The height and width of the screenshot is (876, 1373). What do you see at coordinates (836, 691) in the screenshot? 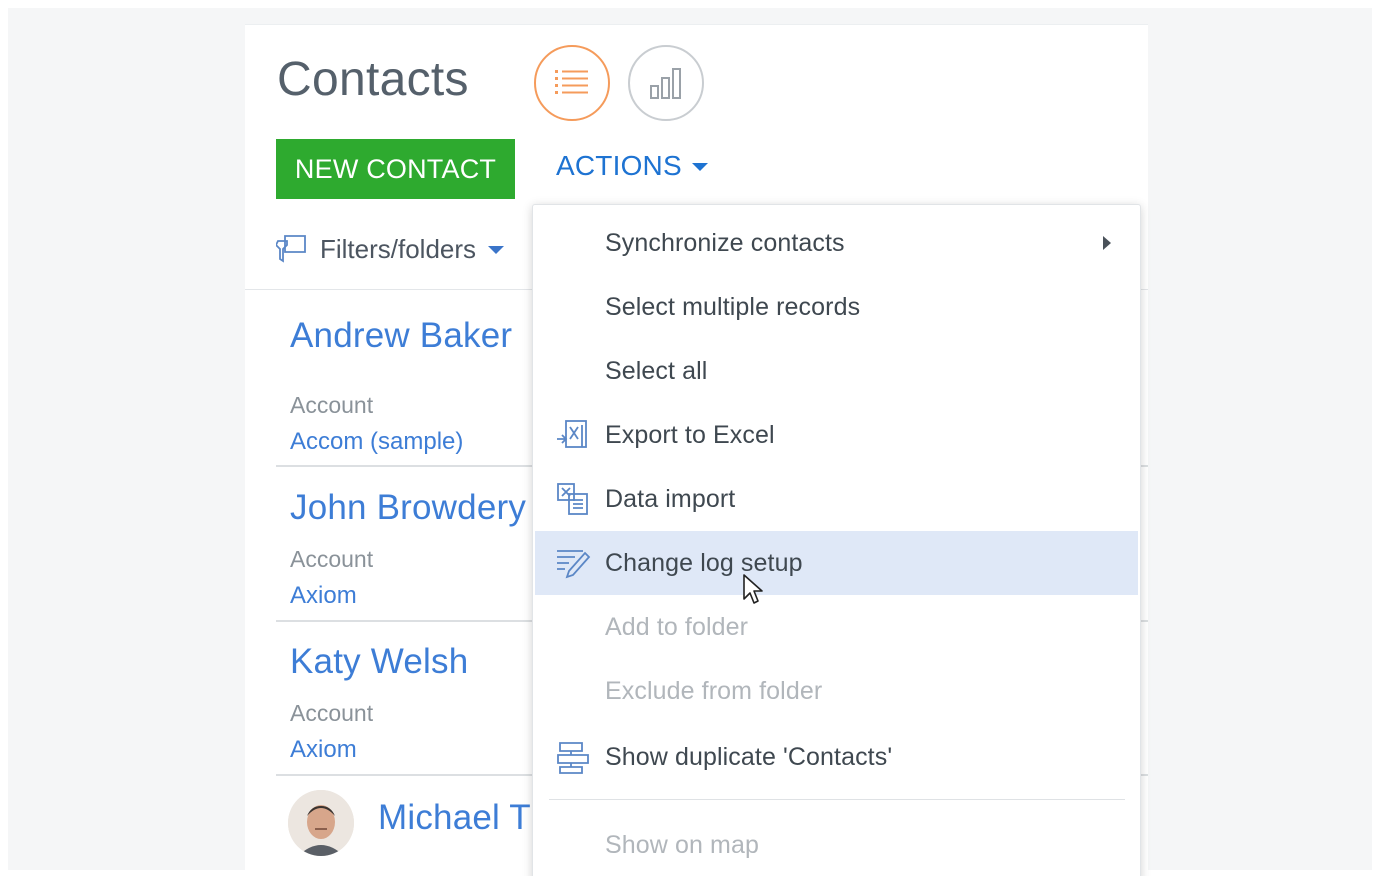
I see `menu-item-exclude-from-folder: Exclude from folder` at bounding box center [836, 691].